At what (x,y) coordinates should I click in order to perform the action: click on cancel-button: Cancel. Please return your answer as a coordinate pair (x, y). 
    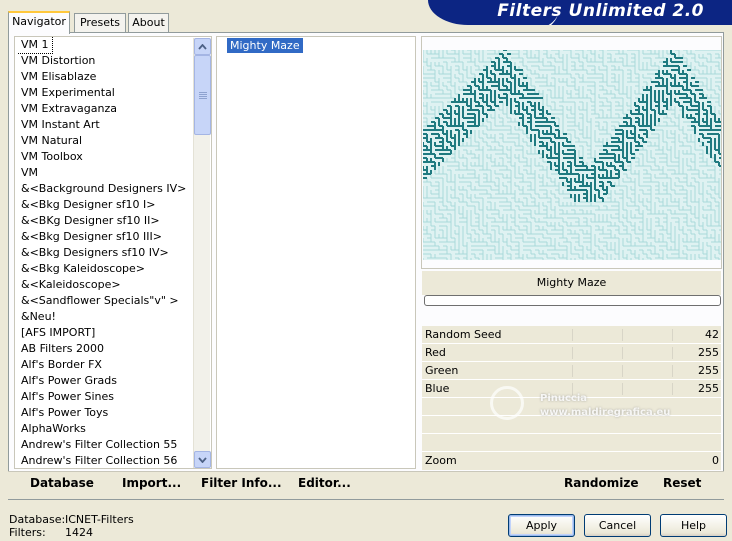
    Looking at the image, I should click on (617, 525).